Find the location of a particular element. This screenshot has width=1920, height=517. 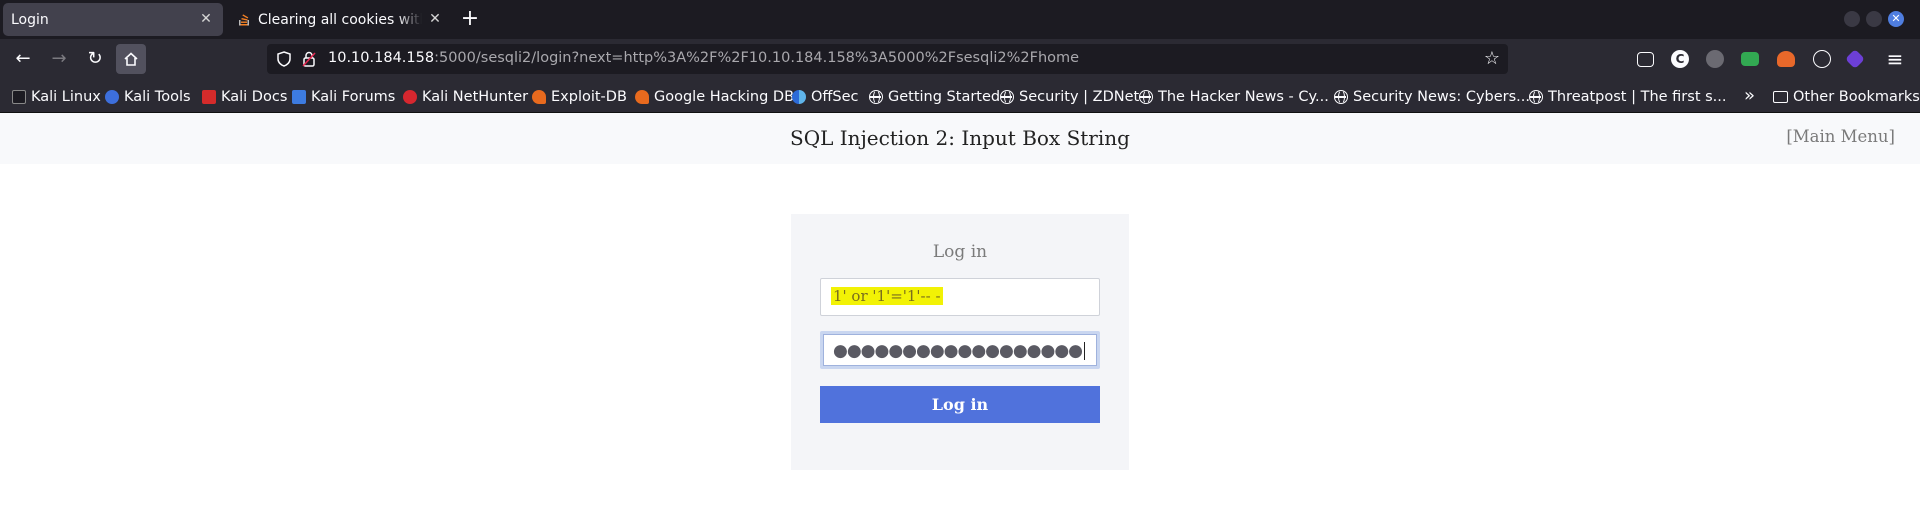

home-button is located at coordinates (131, 59).